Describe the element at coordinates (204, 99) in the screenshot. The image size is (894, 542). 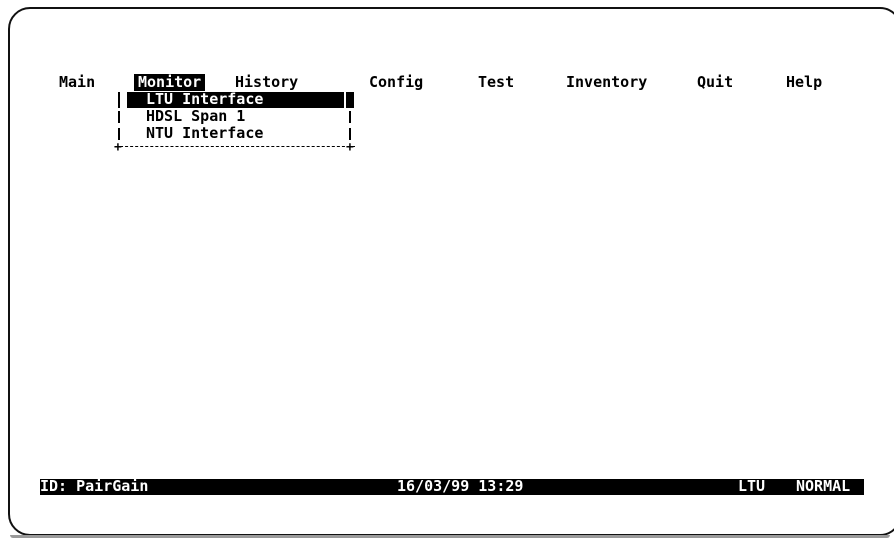
I see `dropdown-item-ltu-interface: LTU Interface` at that location.